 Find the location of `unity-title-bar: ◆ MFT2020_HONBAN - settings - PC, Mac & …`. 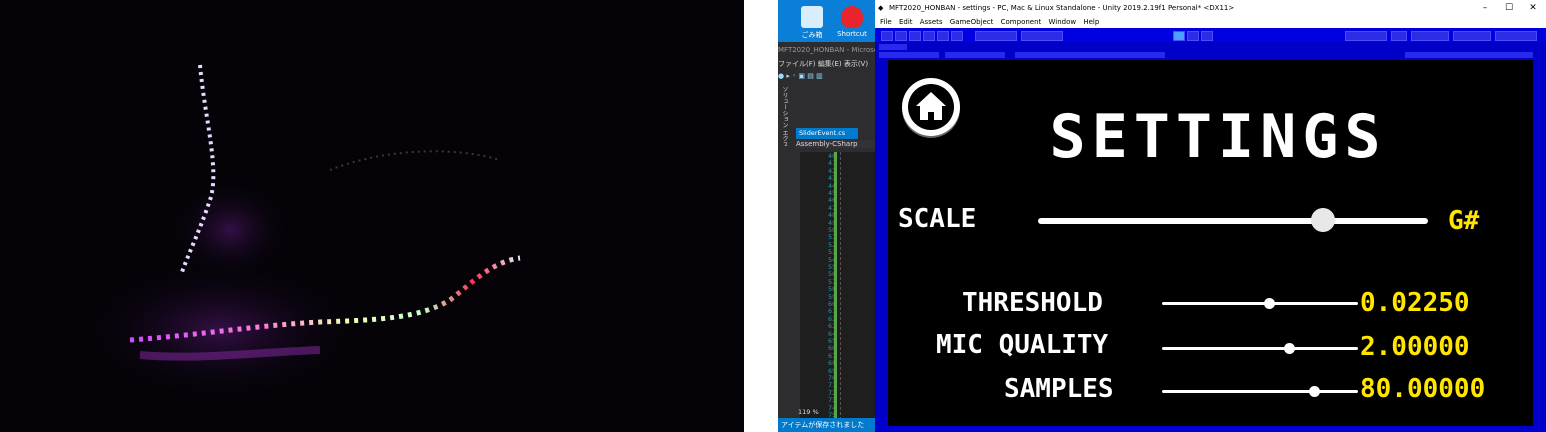

unity-title-bar: ◆ MFT2020_HONBAN - settings - PC, Mac & … is located at coordinates (1210, 8).